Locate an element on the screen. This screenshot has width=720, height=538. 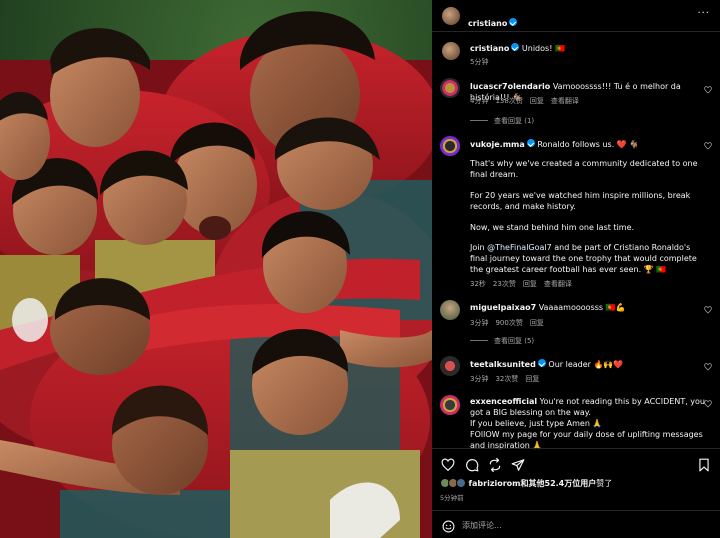
comment-item: miguelpaixao7 Vaaaamoooosss 🇵🇹💪 is located at coordinates (589, 307).